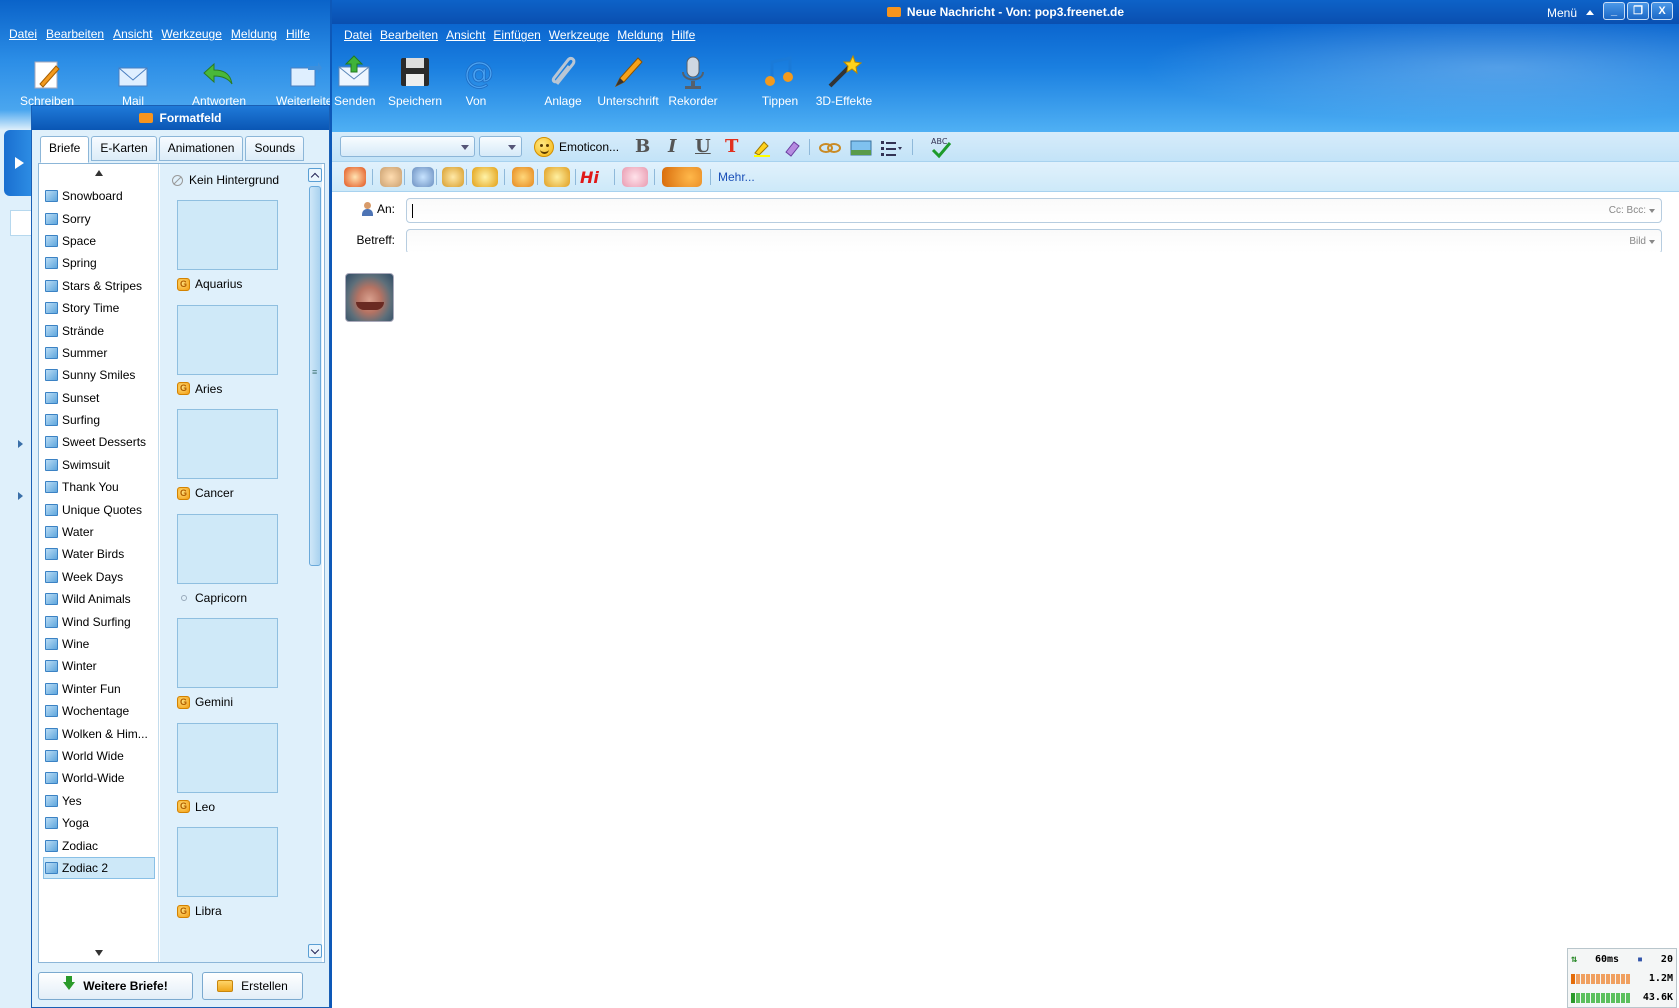  I want to click on scroll-up-button, so click(315, 175).